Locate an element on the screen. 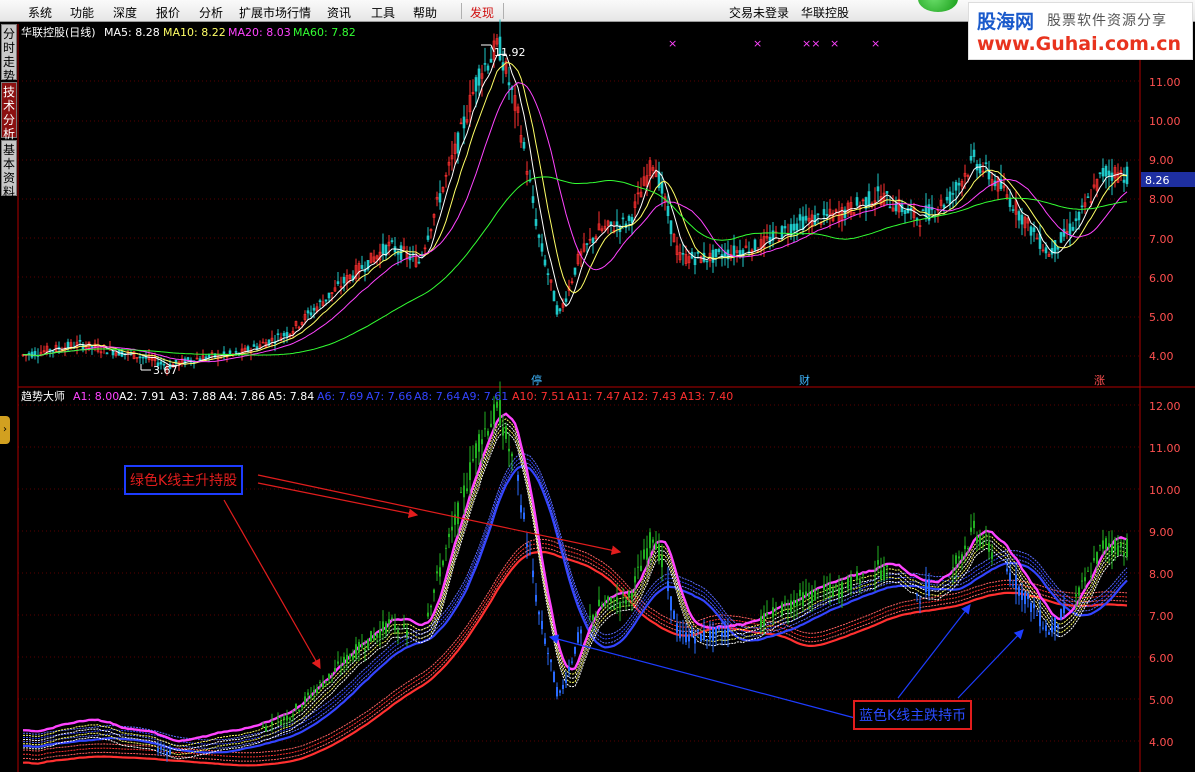 The height and width of the screenshot is (772, 1195). y-tick-label: 9.00 is located at coordinates (1161, 160).